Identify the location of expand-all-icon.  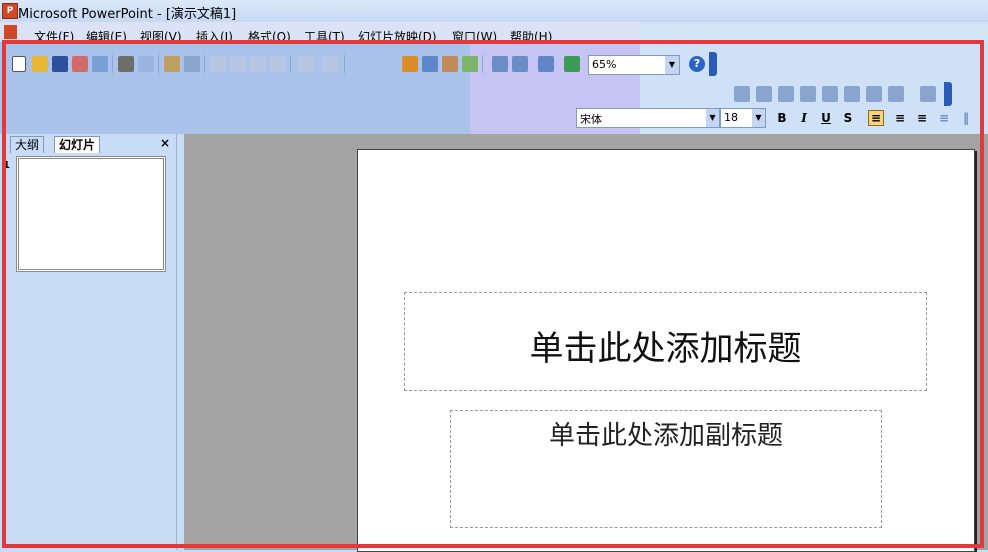
(500, 64).